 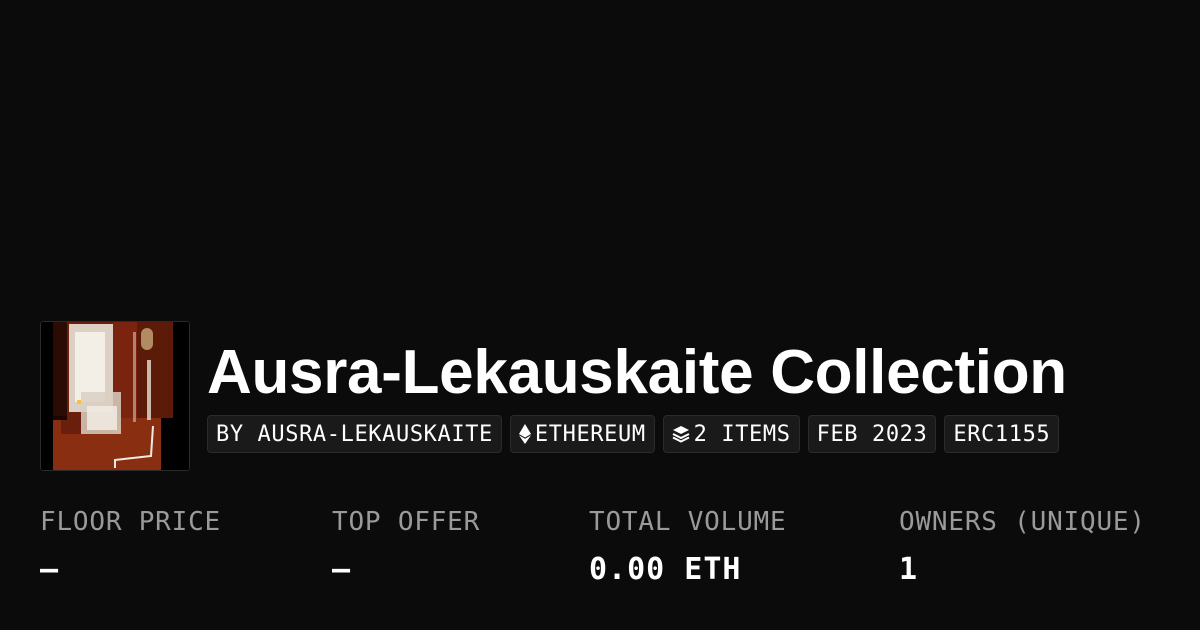 I want to click on creator-label: BY AUSRA-LEKAUSKAITE, so click(x=354, y=434).